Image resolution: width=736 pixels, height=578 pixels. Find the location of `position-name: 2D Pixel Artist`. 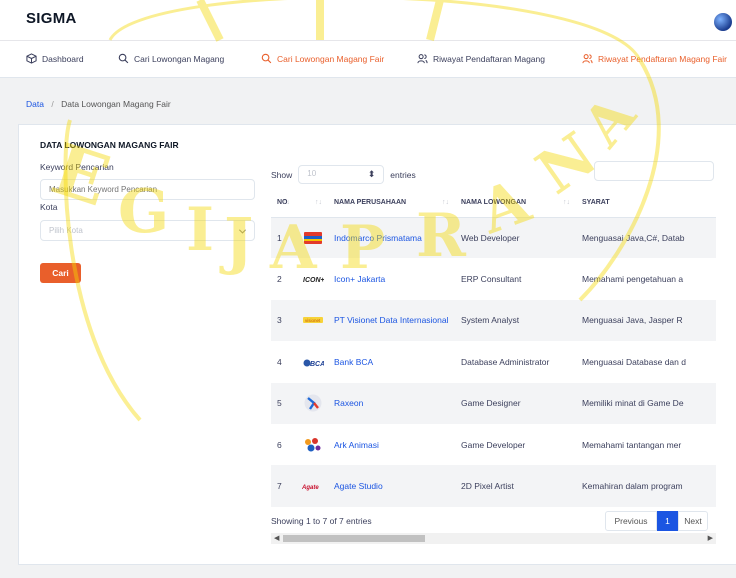

position-name: 2D Pixel Artist is located at coordinates (515, 486).